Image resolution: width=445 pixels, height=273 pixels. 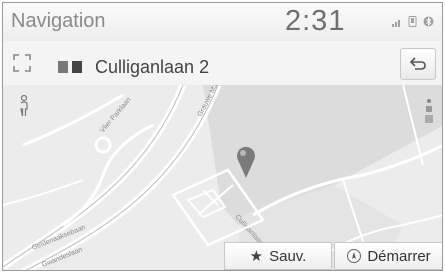 I want to click on save-label: Sauv., so click(x=288, y=256).